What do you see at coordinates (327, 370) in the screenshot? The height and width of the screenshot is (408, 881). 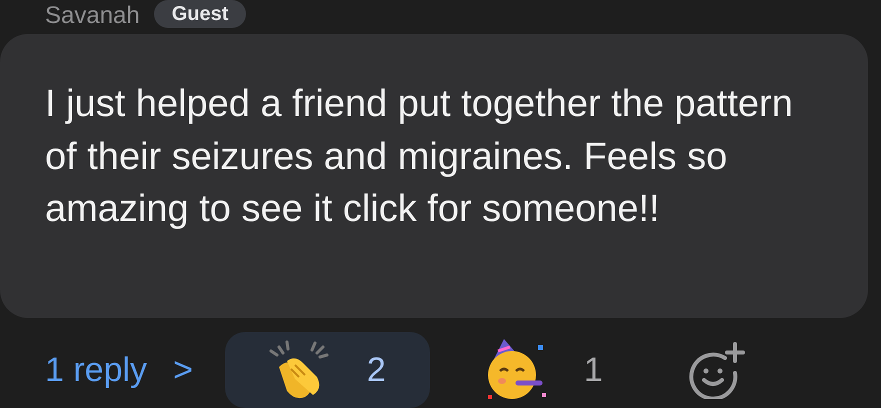 I see `reaction-button: 2` at bounding box center [327, 370].